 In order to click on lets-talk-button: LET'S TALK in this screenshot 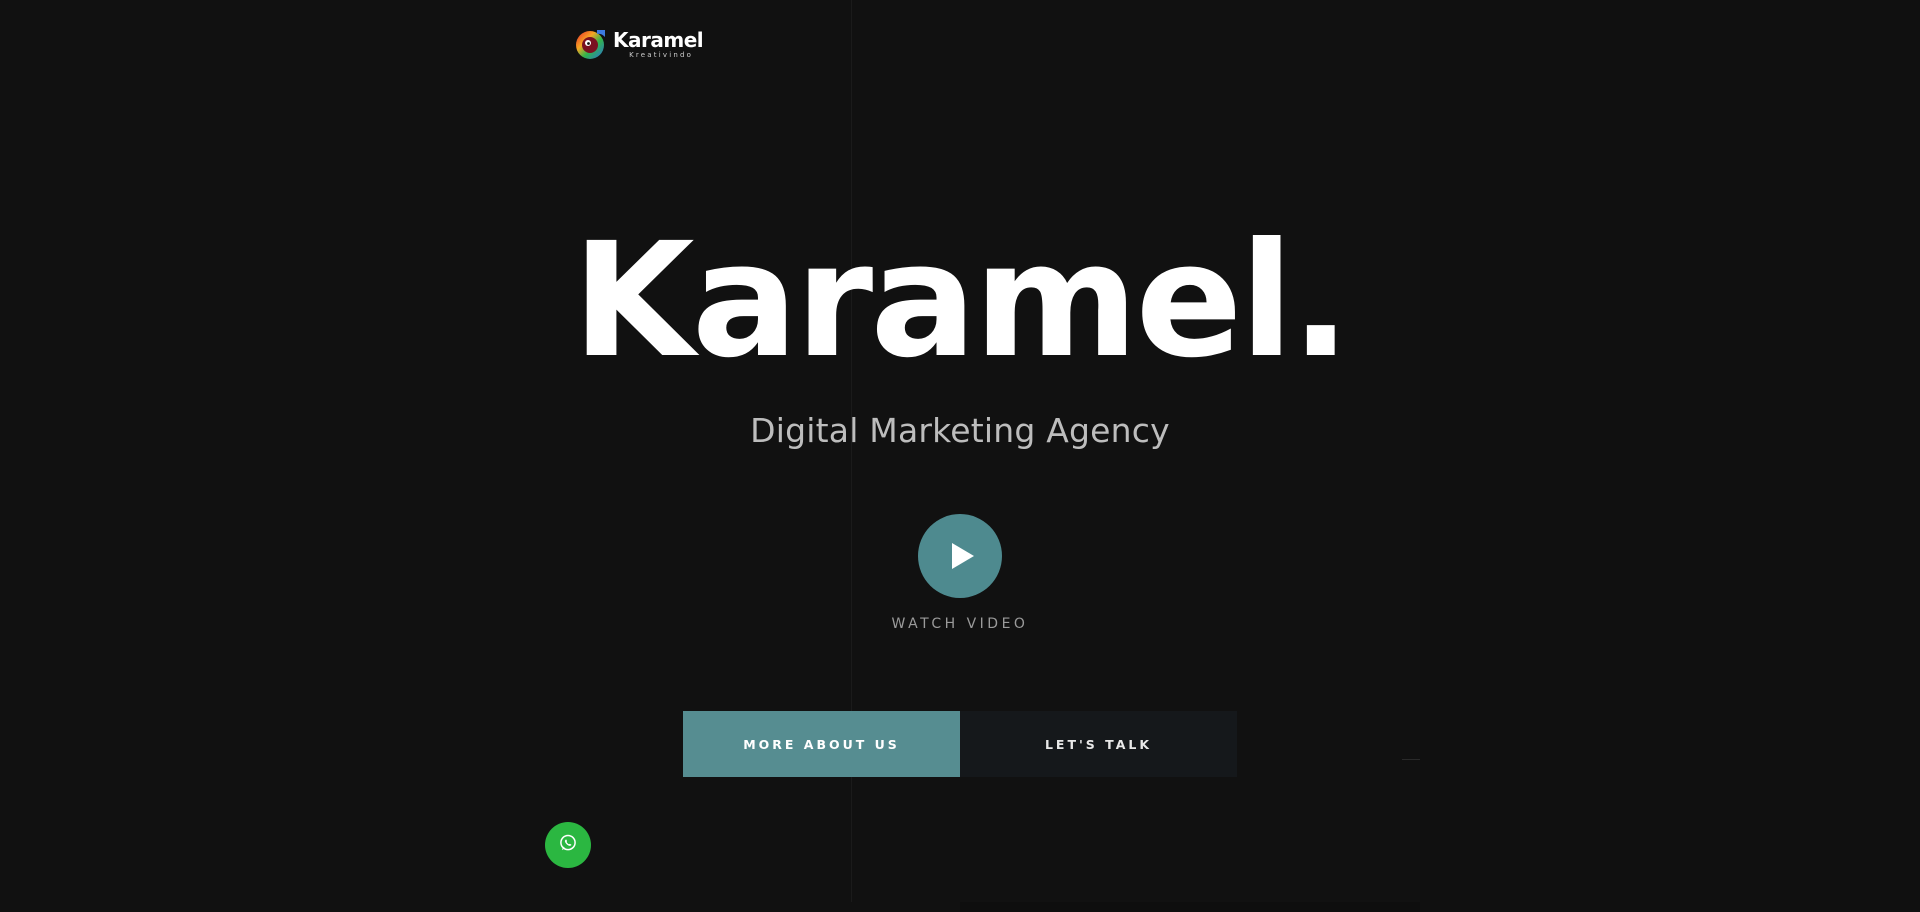, I will do `click(1098, 744)`.